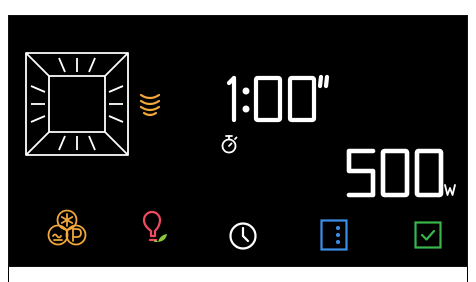  I want to click on defrost-program-icon, so click(67, 228).